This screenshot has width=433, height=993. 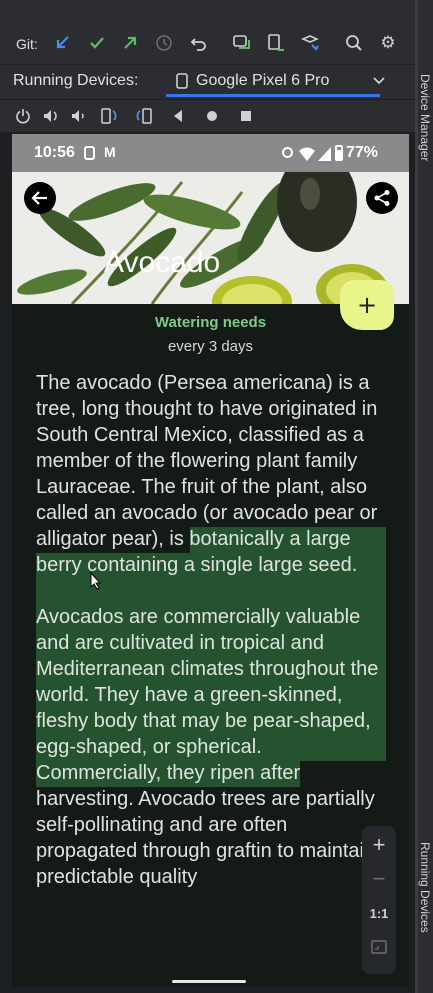 I want to click on watering-needs-value: every 3 days, so click(x=210, y=346).